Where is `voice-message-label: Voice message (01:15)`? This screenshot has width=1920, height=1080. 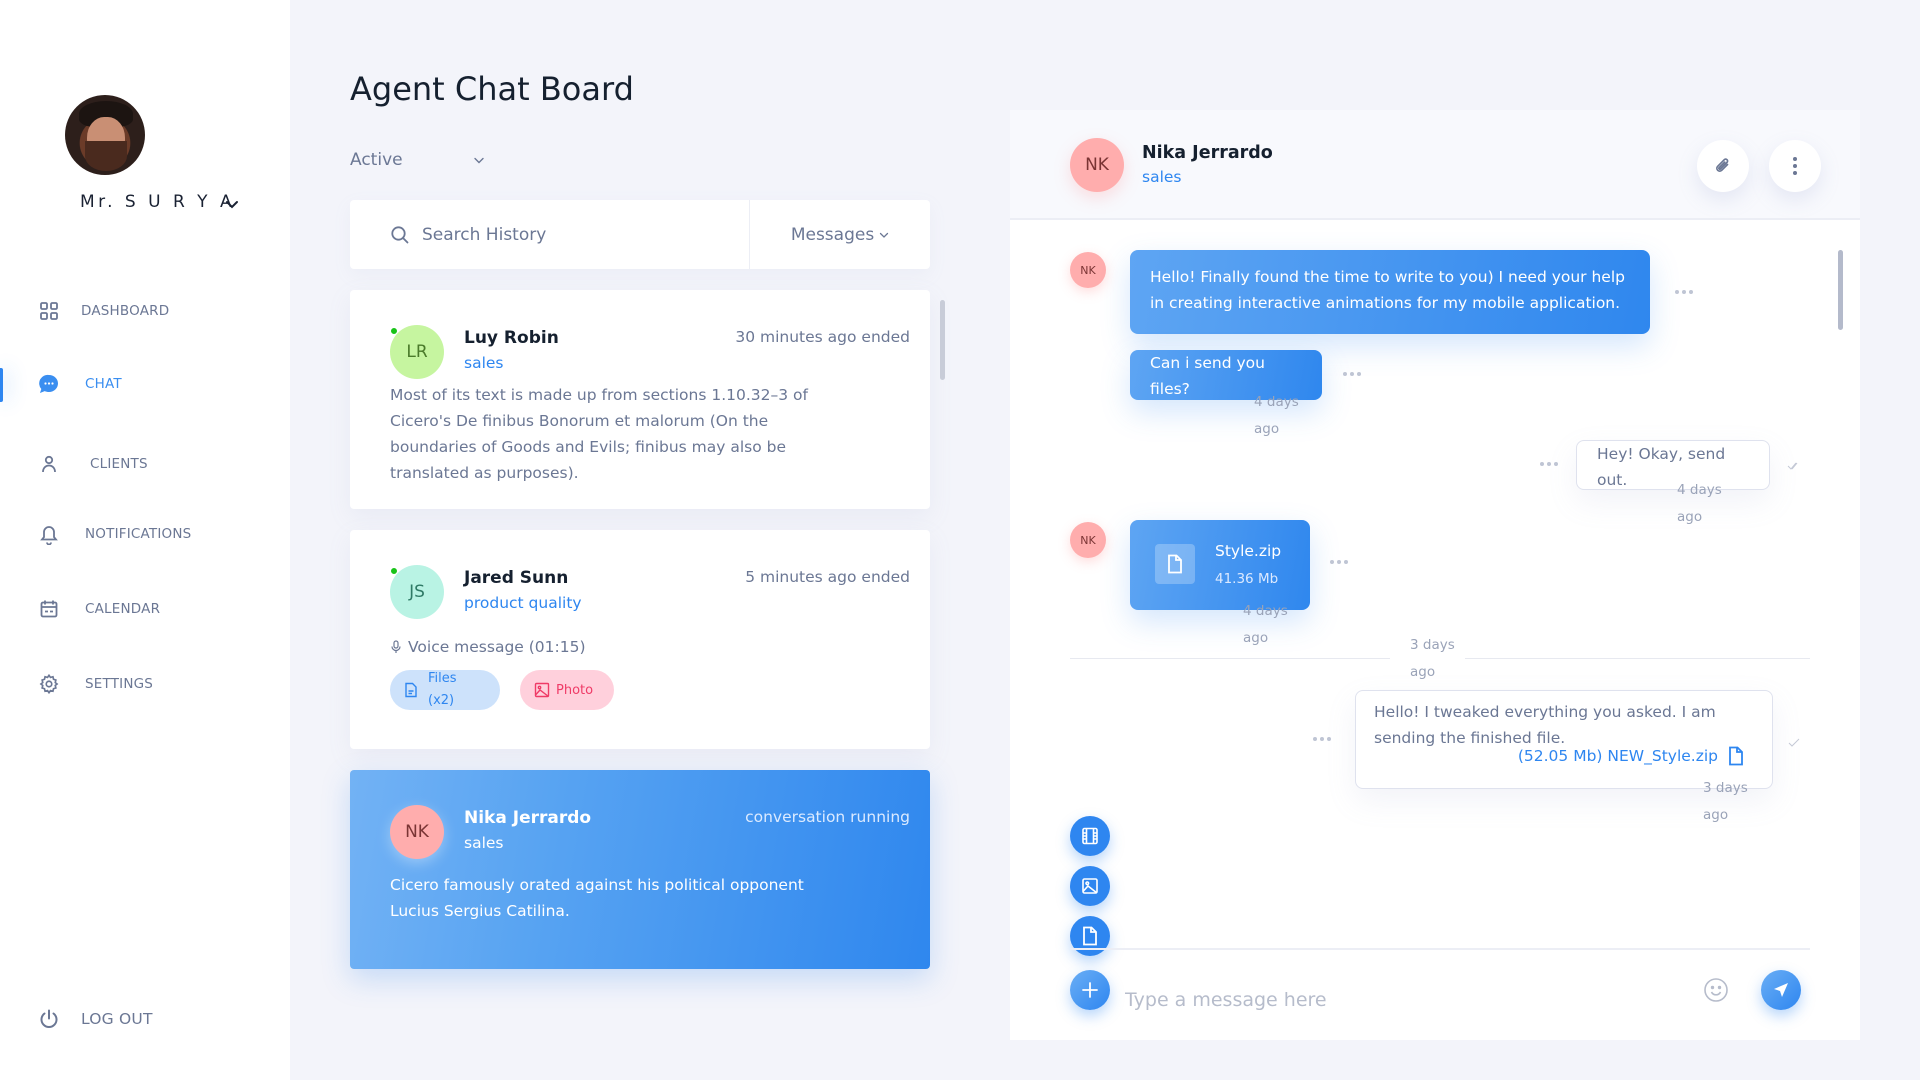
voice-message-label: Voice message (01:15) is located at coordinates (497, 647).